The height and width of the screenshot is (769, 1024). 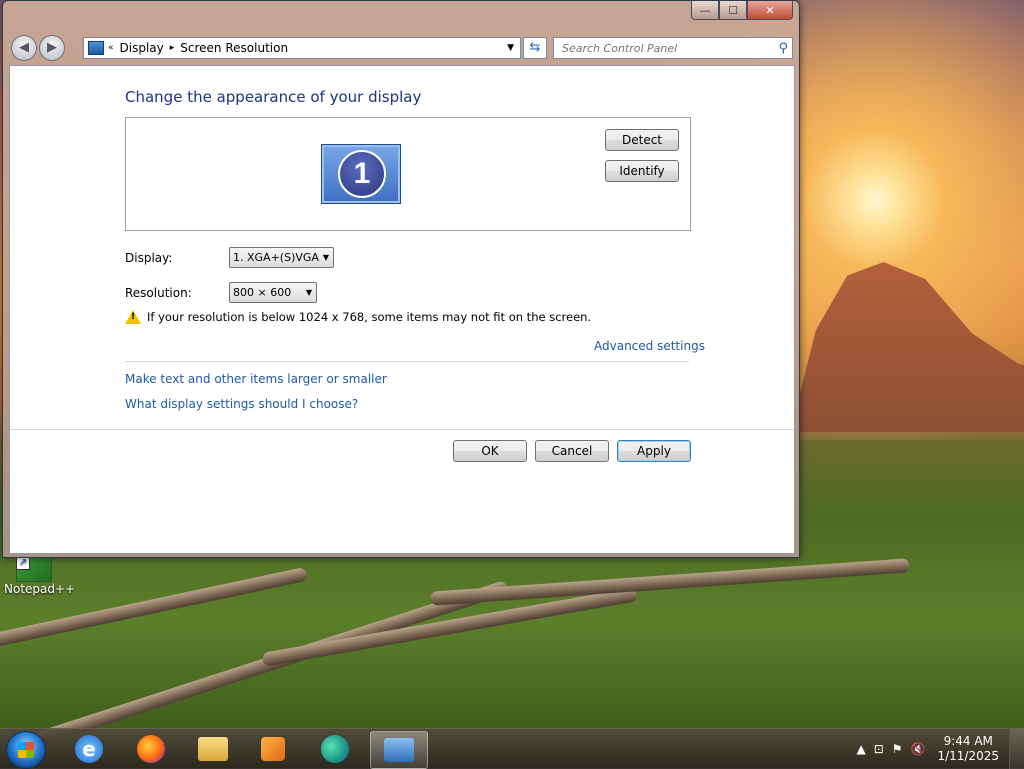 What do you see at coordinates (649, 346) in the screenshot?
I see `advanced-settings-link: Advanced settings` at bounding box center [649, 346].